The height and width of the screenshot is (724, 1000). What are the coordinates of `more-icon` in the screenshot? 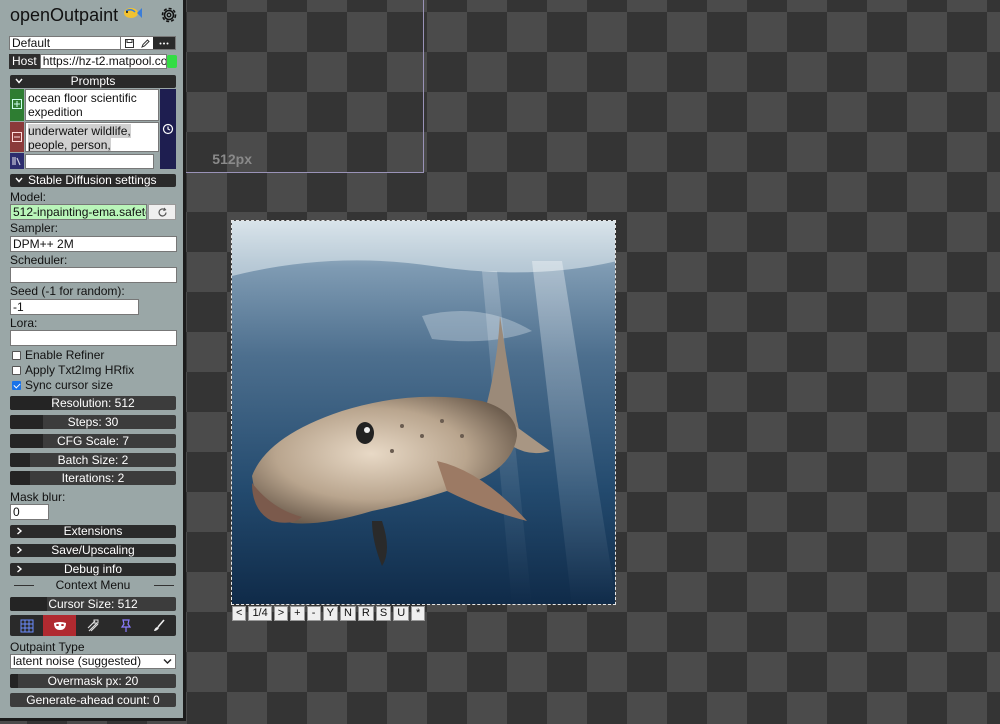 It's located at (164, 43).